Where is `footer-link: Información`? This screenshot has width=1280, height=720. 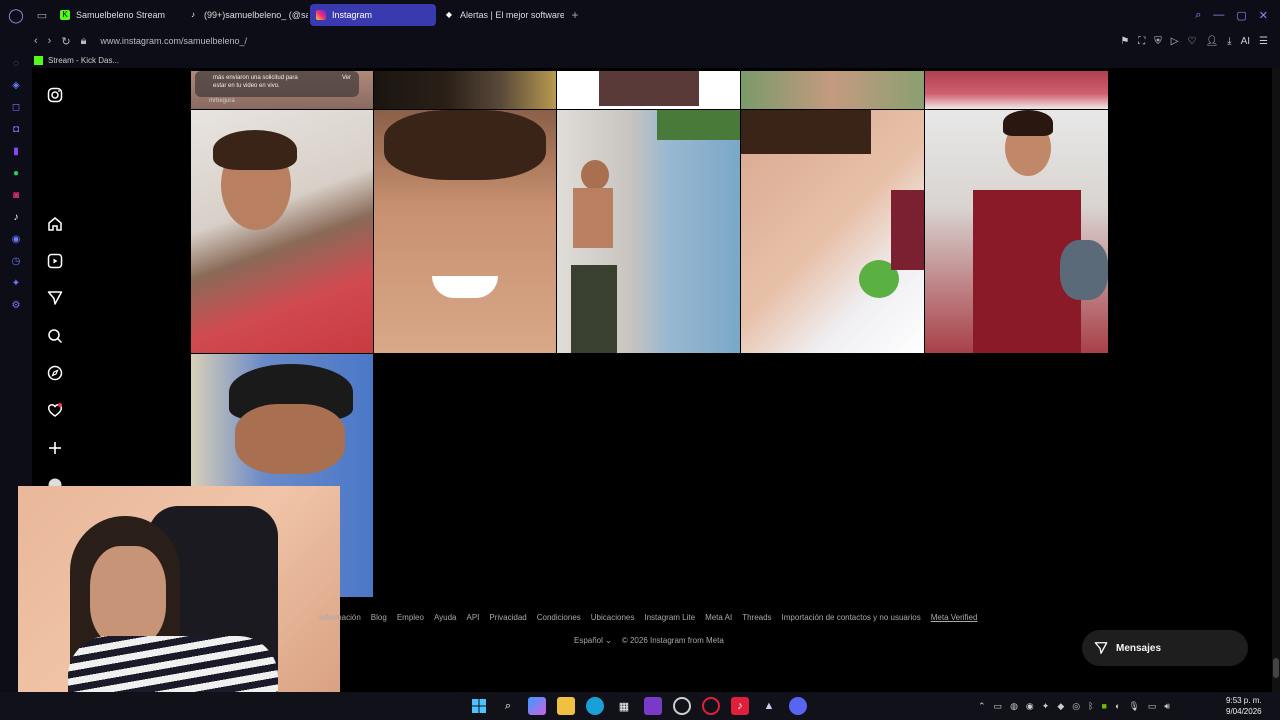 footer-link: Información is located at coordinates (340, 617).